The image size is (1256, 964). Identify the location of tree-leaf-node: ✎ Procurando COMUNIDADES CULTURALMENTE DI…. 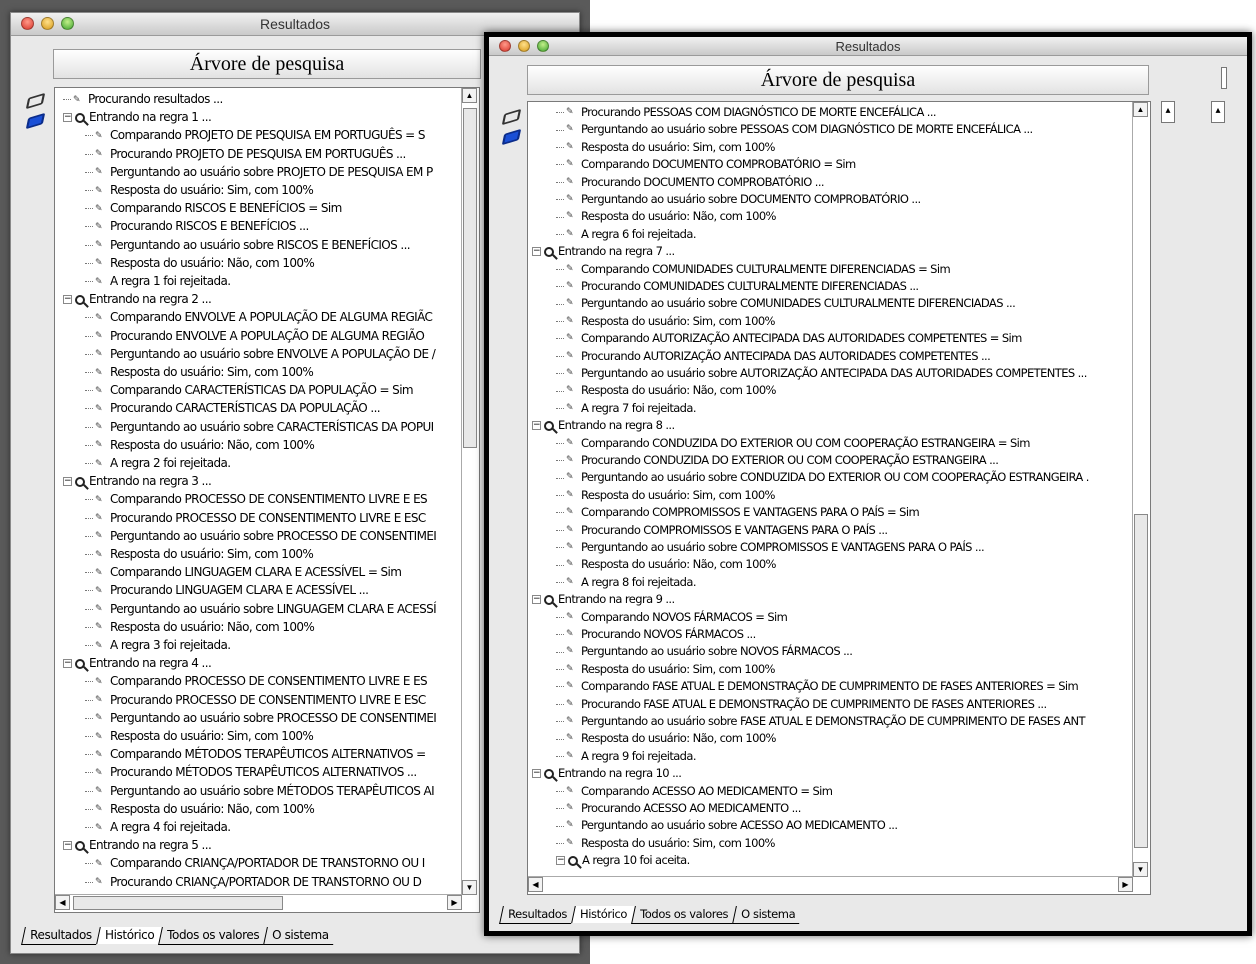
(737, 286).